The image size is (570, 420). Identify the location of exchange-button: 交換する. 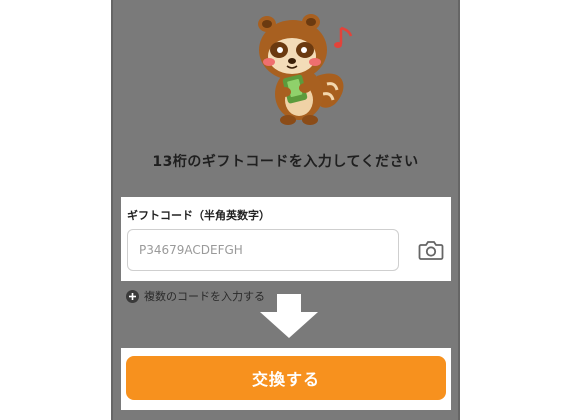
(286, 378).